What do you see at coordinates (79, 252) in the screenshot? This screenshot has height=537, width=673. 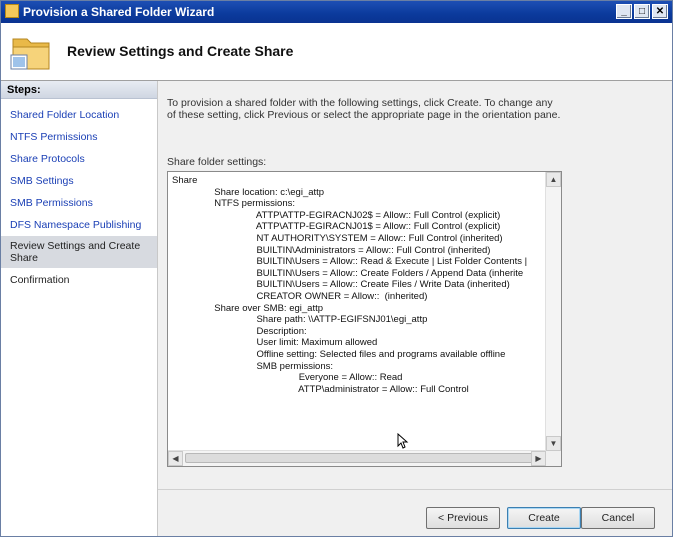 I see `step-review-settings: Review Settings and Create Share` at bounding box center [79, 252].